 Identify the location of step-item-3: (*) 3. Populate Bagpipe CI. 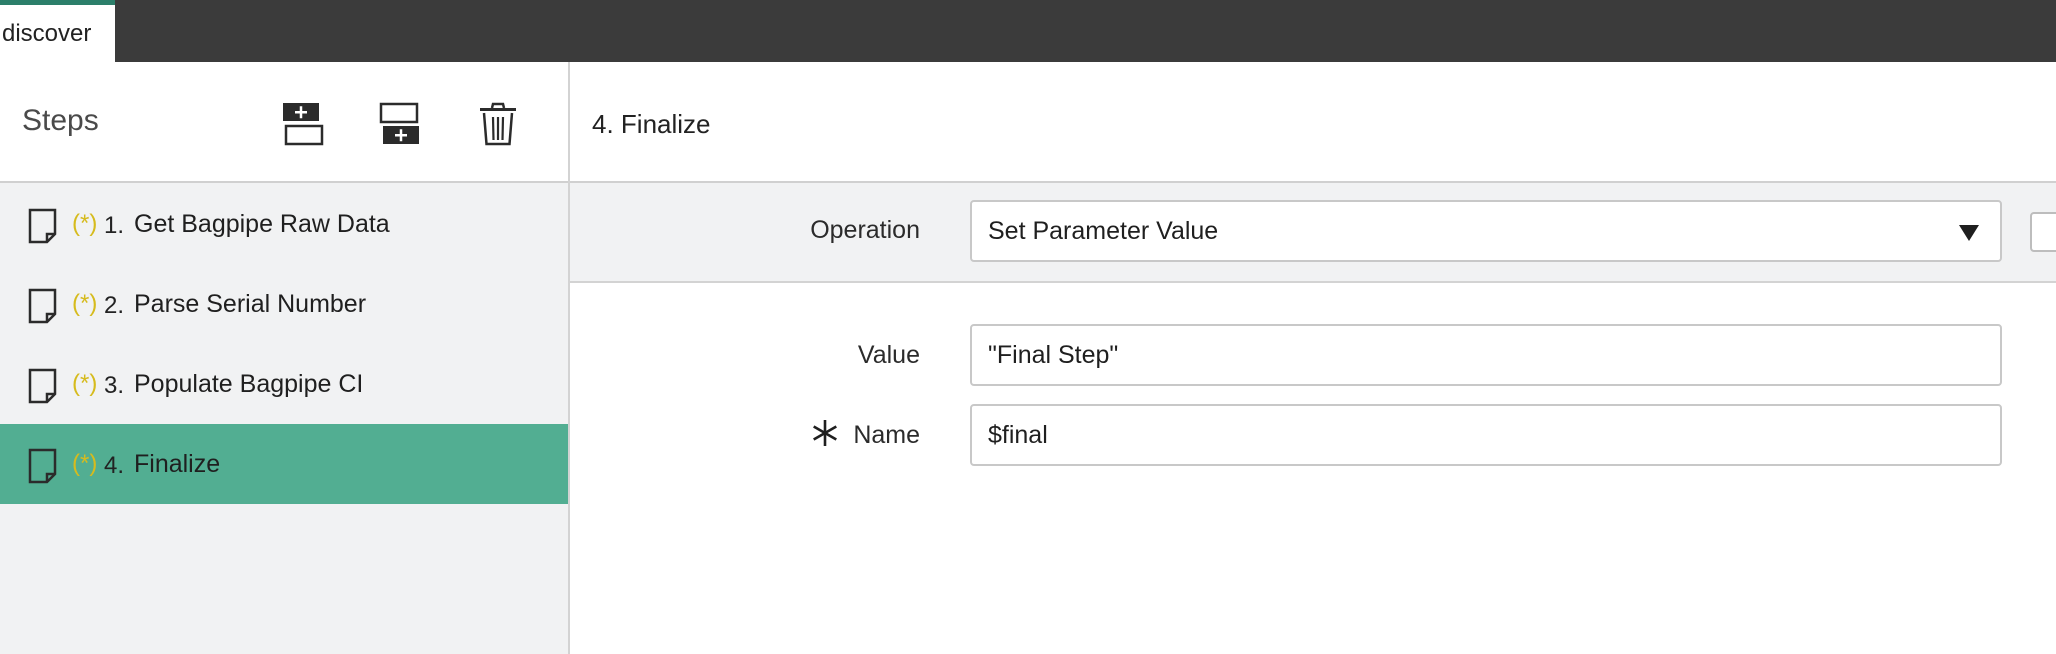
(284, 384).